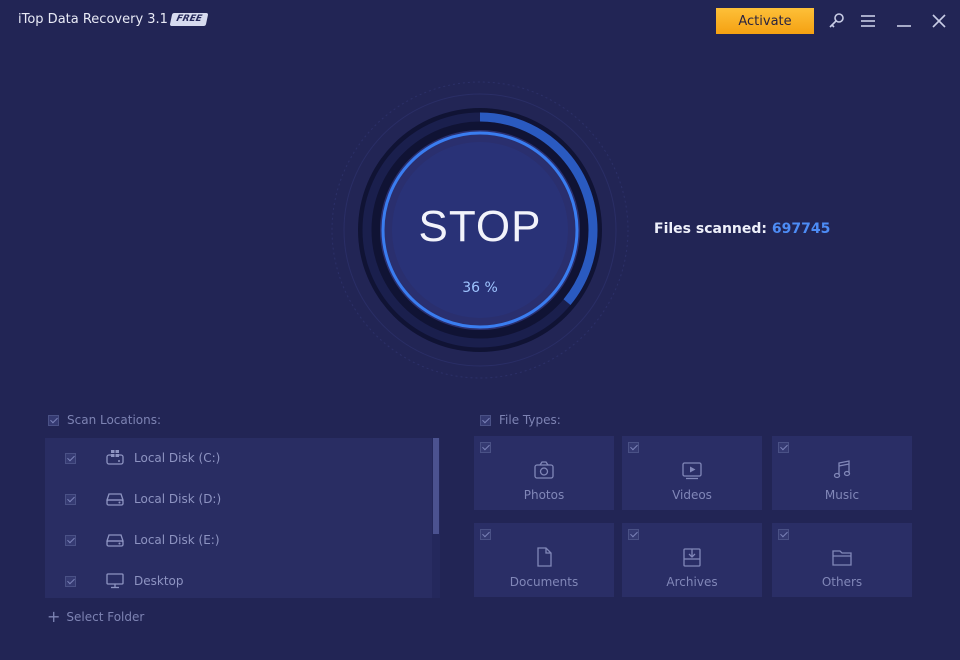 The width and height of the screenshot is (960, 660). I want to click on select-folder-button: + Select Folder, so click(95, 616).